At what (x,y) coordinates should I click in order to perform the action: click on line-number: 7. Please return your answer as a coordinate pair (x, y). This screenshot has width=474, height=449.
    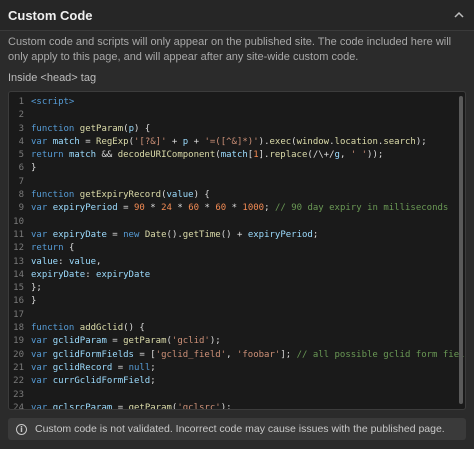
    Looking at the image, I should click on (21, 181).